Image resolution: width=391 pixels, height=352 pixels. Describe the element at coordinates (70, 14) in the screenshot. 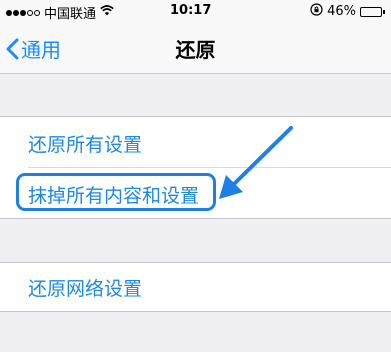

I see `carrier-label: 中国联通` at that location.